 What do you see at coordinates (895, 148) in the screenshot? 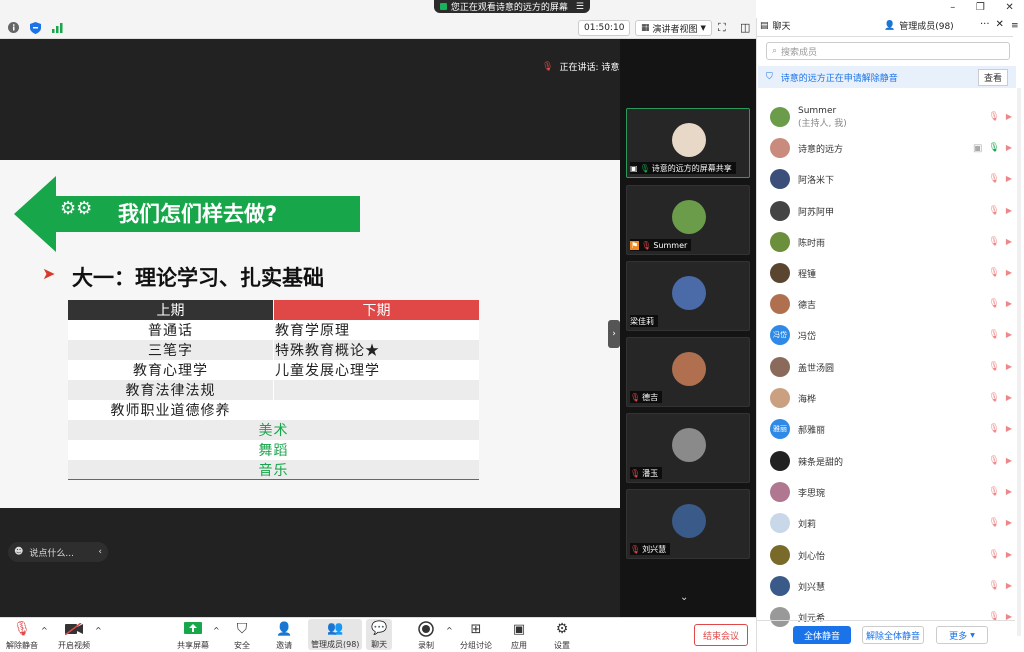
I see `member-row: 诗意的远方 ▣ 🎙 ▶` at bounding box center [895, 148].